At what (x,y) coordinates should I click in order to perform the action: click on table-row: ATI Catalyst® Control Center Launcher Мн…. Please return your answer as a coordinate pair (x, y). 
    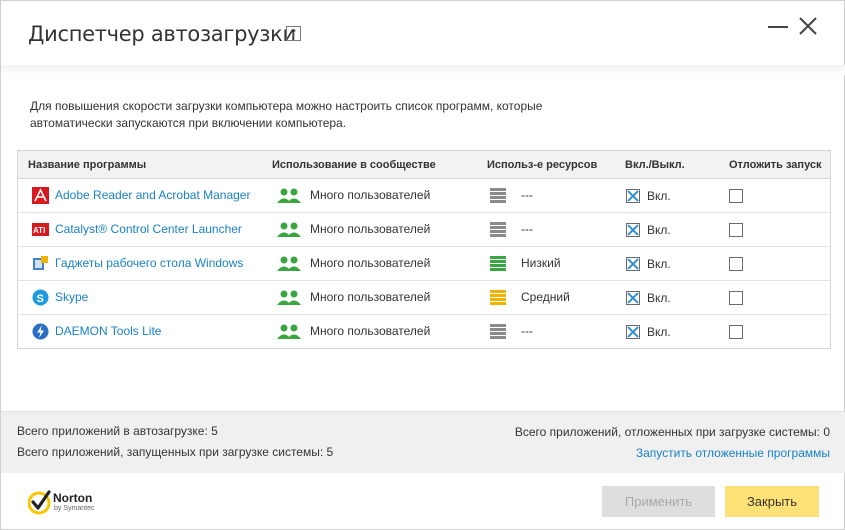
    Looking at the image, I should click on (424, 230).